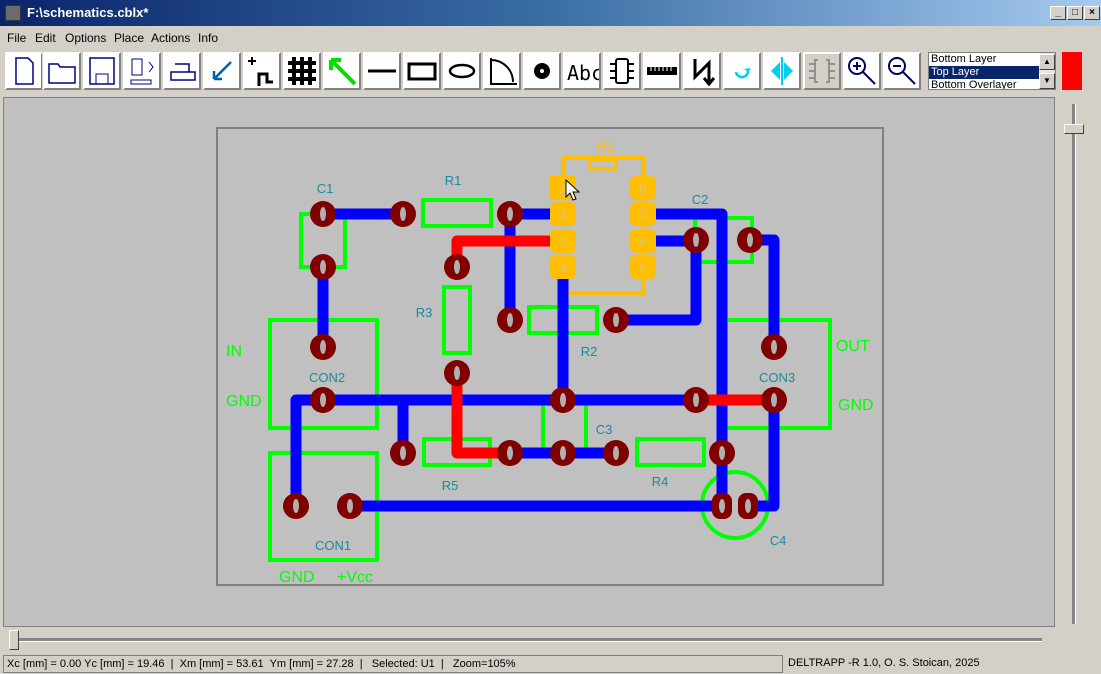 This screenshot has height=674, width=1101. I want to click on group-button, so click(822, 71).